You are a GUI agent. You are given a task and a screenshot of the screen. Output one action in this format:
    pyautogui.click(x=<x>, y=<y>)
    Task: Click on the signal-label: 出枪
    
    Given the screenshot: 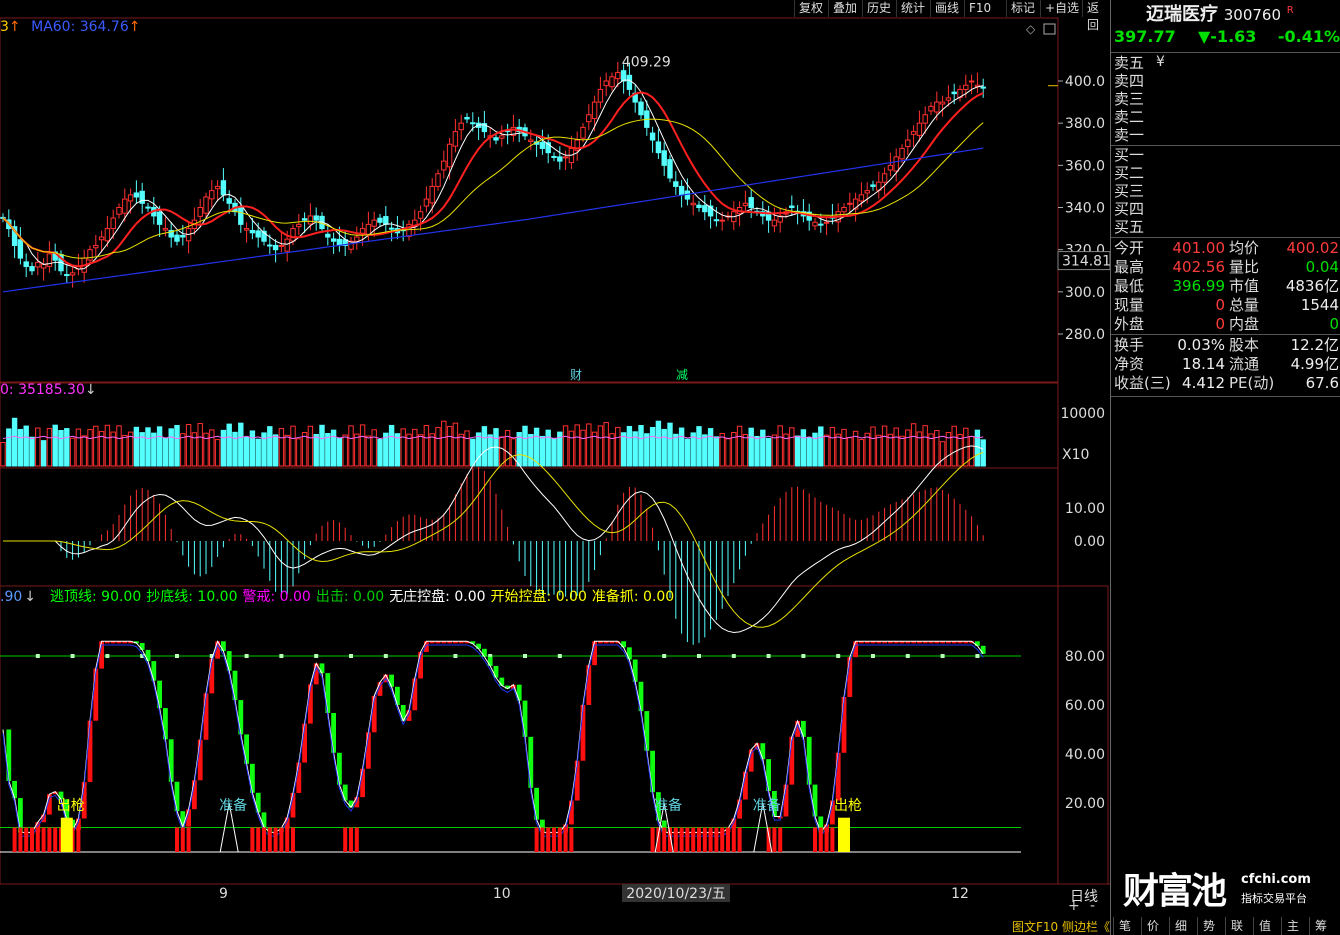 What is the action you would take?
    pyautogui.click(x=848, y=805)
    